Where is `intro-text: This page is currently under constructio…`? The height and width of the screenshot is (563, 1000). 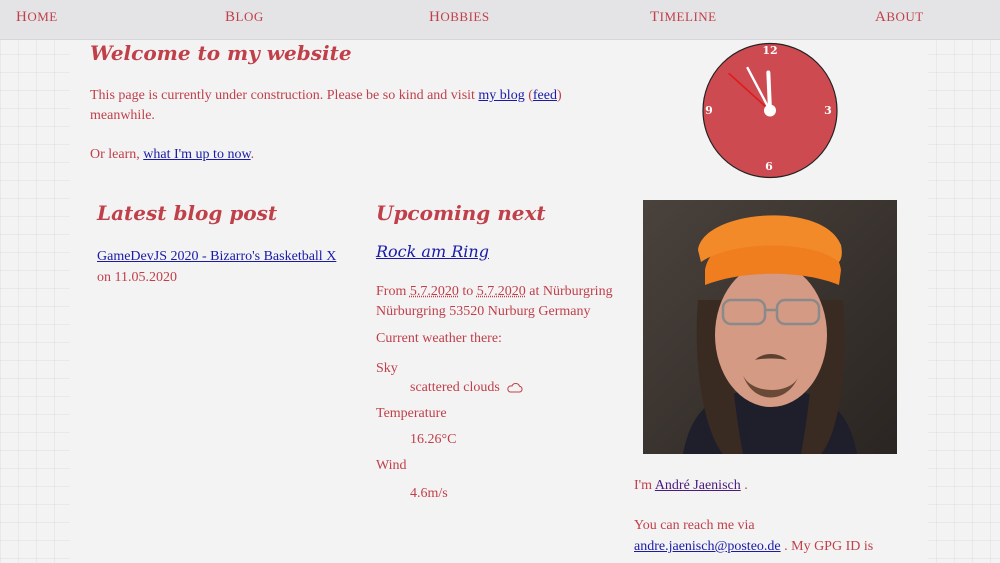
intro-text: This page is currently under constructio… is located at coordinates (284, 95).